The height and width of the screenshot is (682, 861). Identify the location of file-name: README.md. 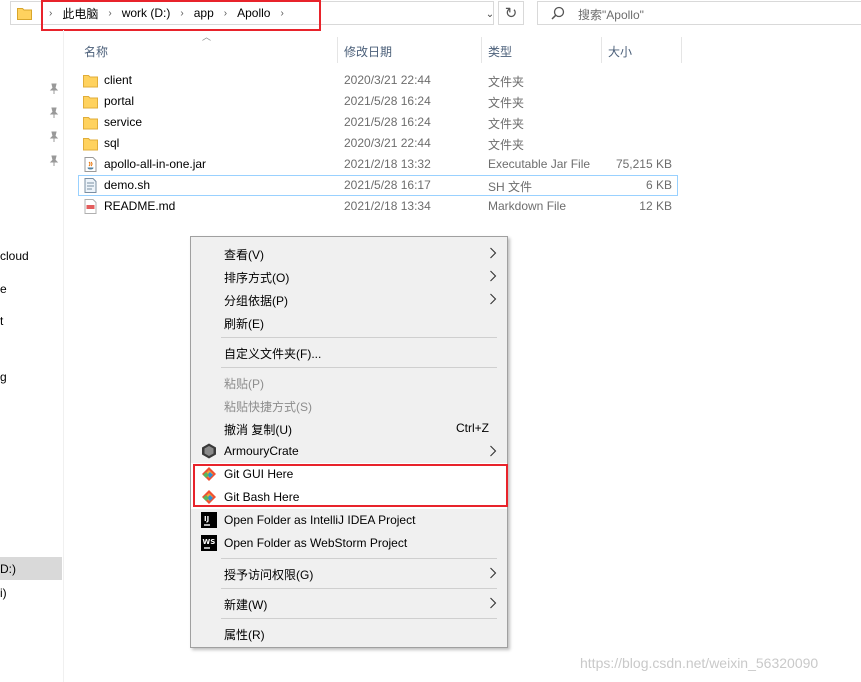
(140, 206).